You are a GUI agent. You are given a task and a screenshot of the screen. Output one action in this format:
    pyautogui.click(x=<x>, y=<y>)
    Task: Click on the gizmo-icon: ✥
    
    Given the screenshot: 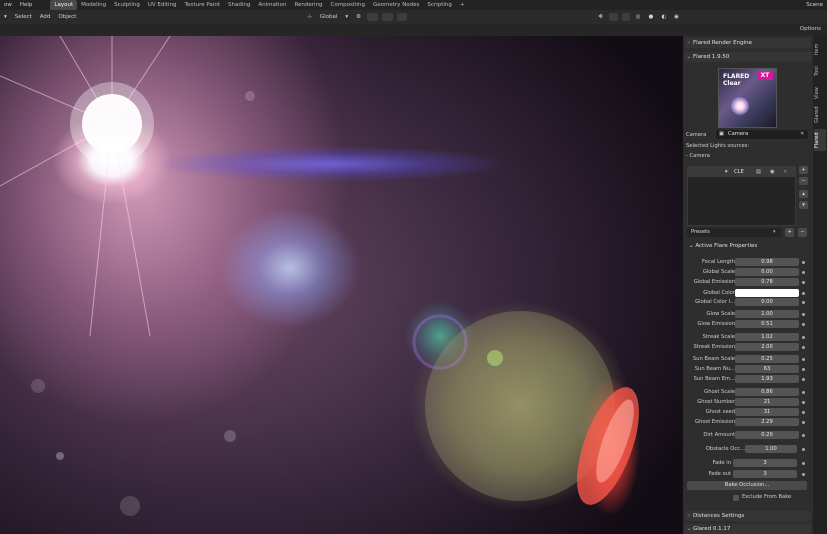 What is the action you would take?
    pyautogui.click(x=600, y=17)
    